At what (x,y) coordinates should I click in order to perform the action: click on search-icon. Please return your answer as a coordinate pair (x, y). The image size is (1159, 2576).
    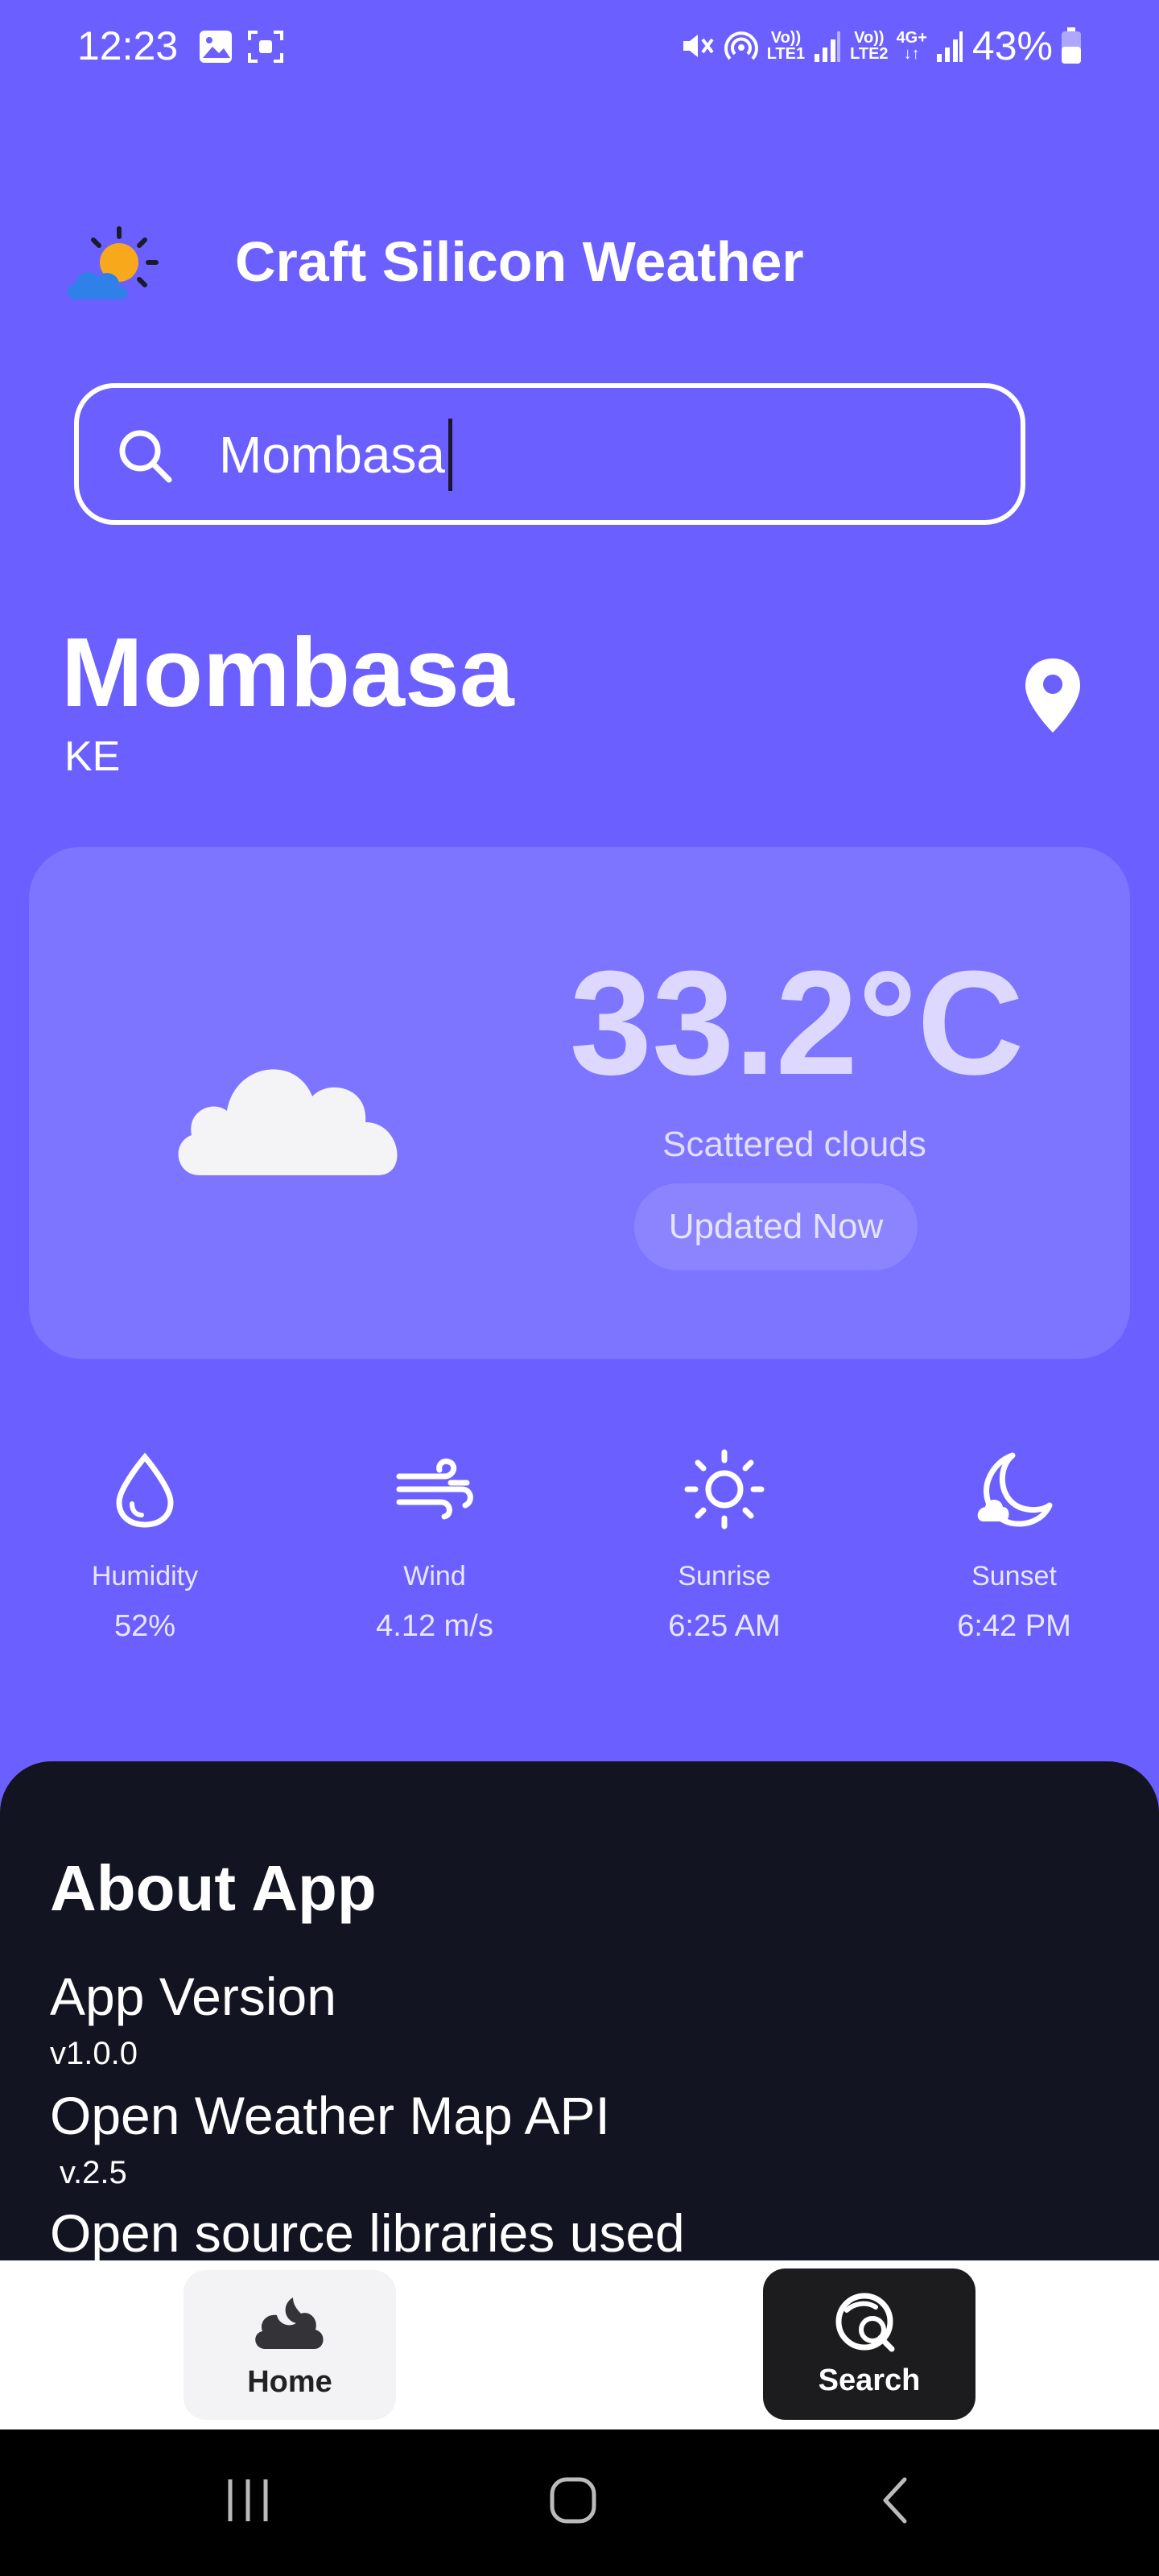
    Looking at the image, I should click on (145, 456).